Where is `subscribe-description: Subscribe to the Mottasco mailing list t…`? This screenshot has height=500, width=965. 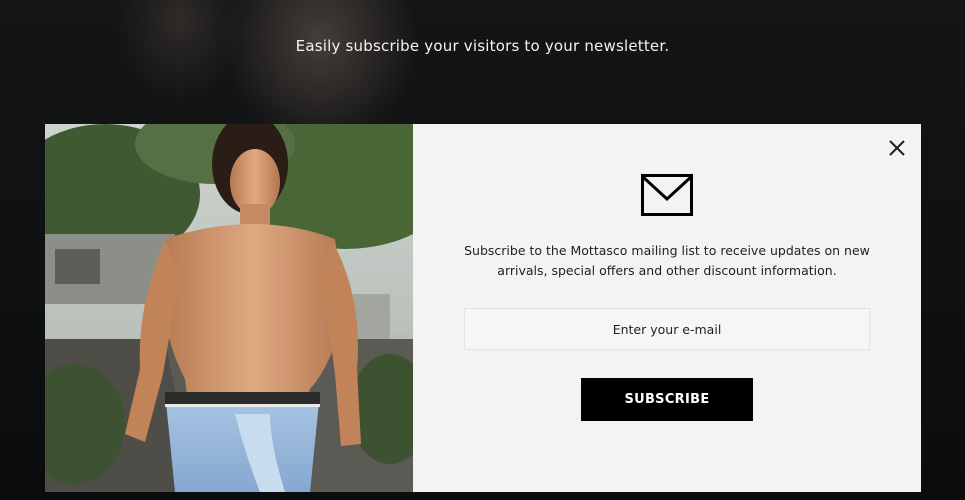
subscribe-description: Subscribe to the Mottasco mailing list t… is located at coordinates (667, 260).